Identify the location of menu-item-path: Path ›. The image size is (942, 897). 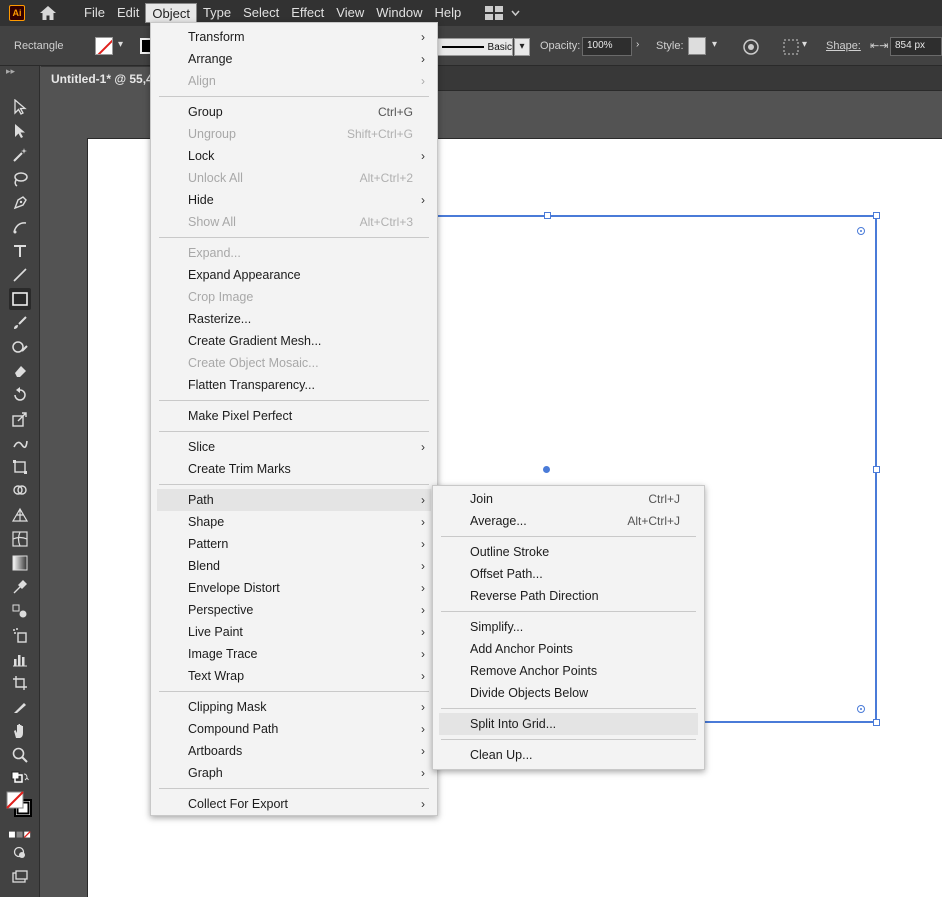
(294, 500).